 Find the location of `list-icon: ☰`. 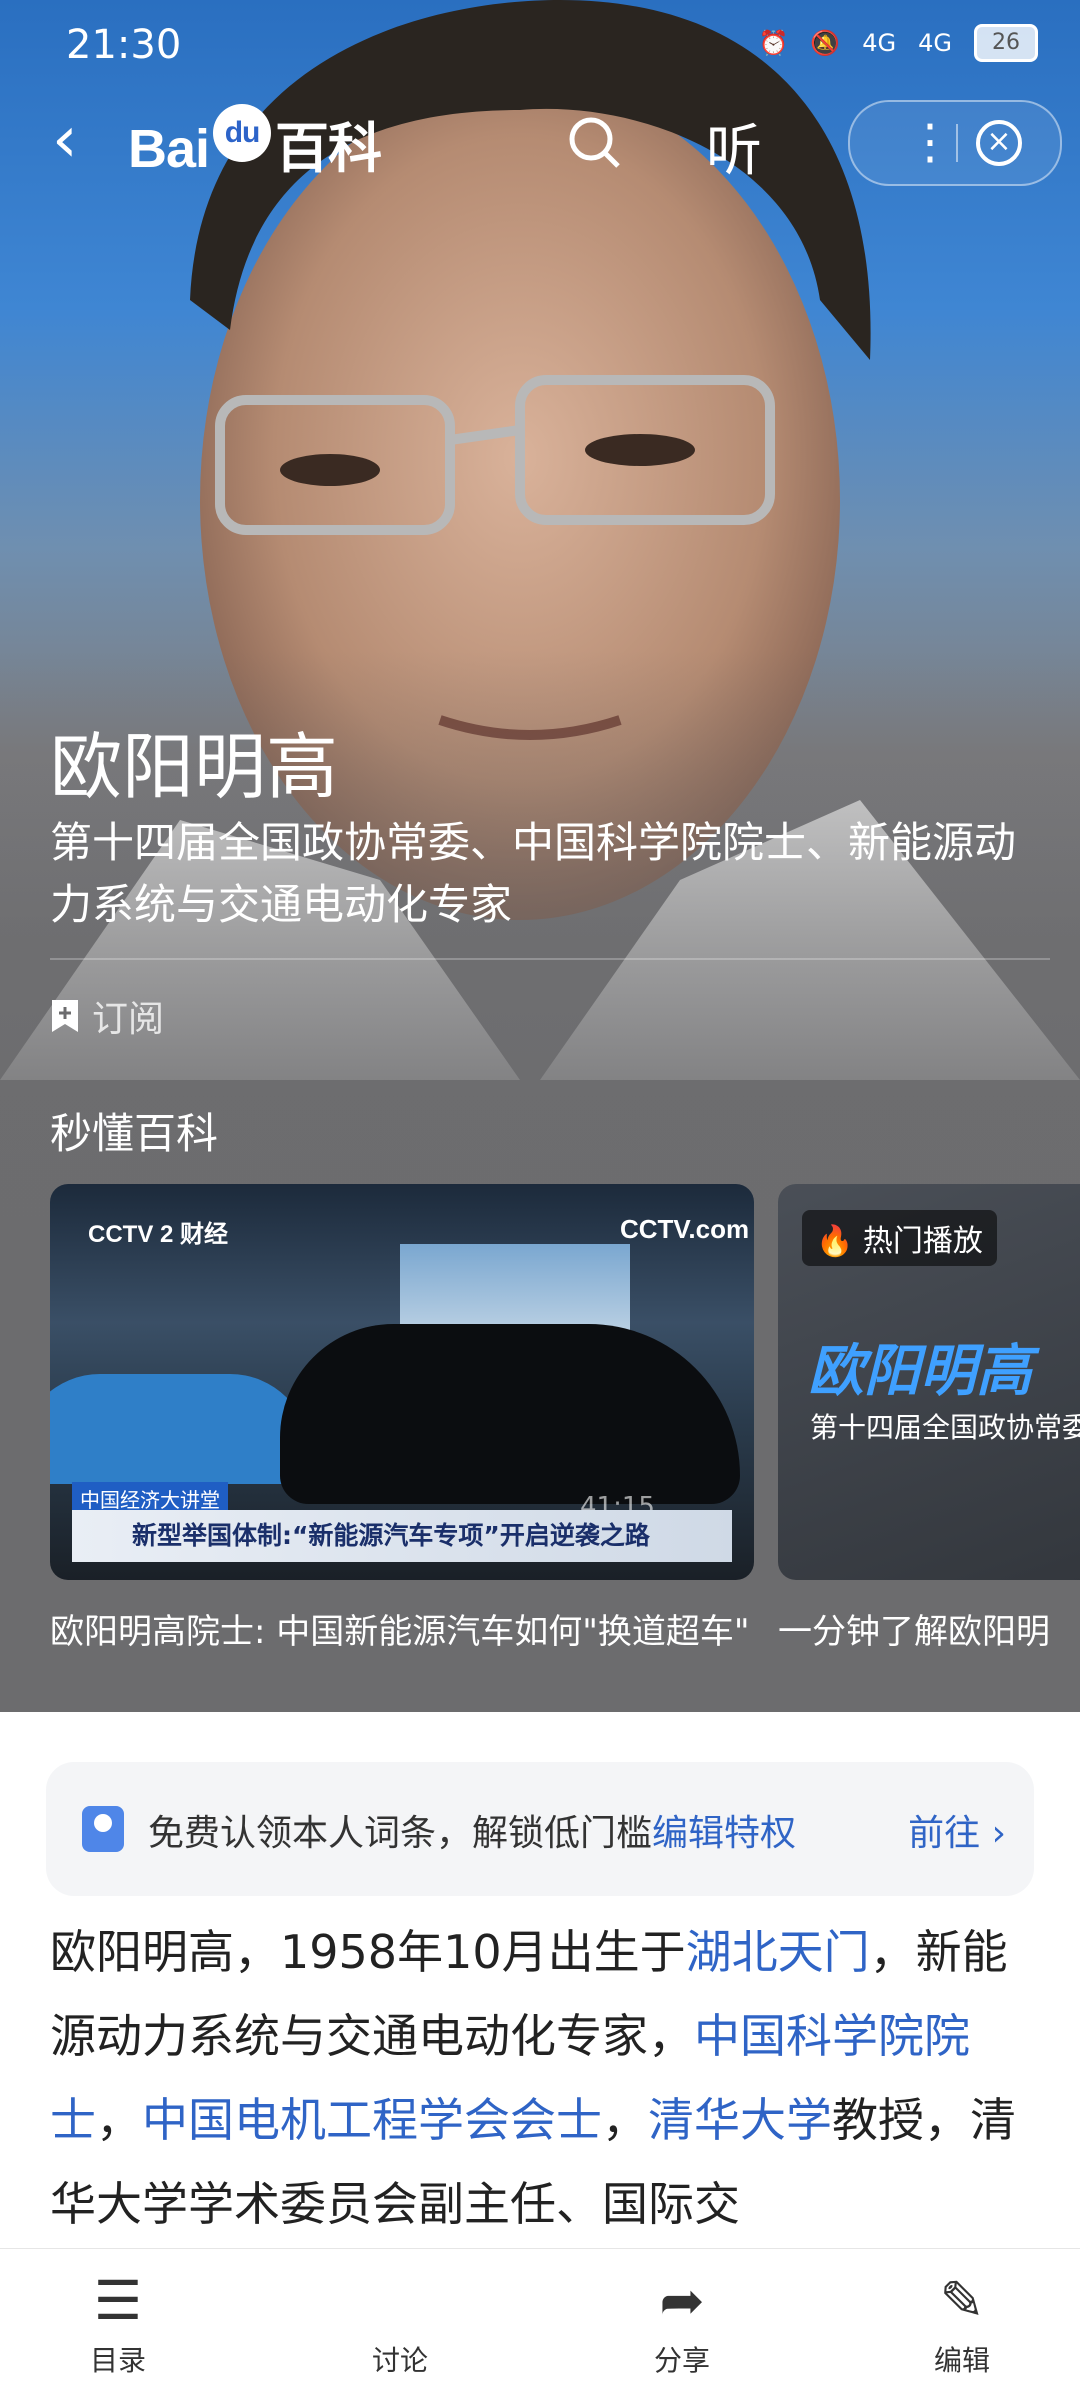

list-icon: ☰ is located at coordinates (118, 2300).